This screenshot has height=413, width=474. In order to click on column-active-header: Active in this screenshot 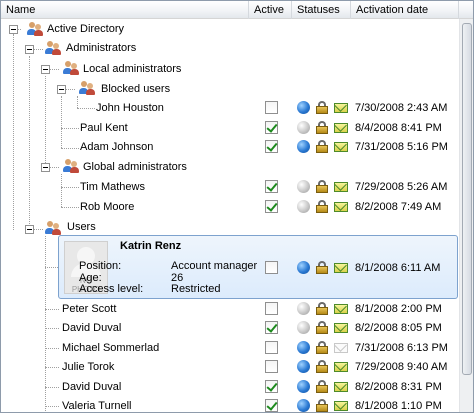, I will do `click(270, 10)`.